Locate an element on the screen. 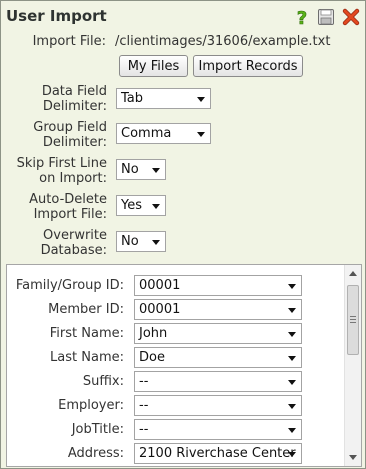  auto-delete-value: Yes is located at coordinates (131, 205).